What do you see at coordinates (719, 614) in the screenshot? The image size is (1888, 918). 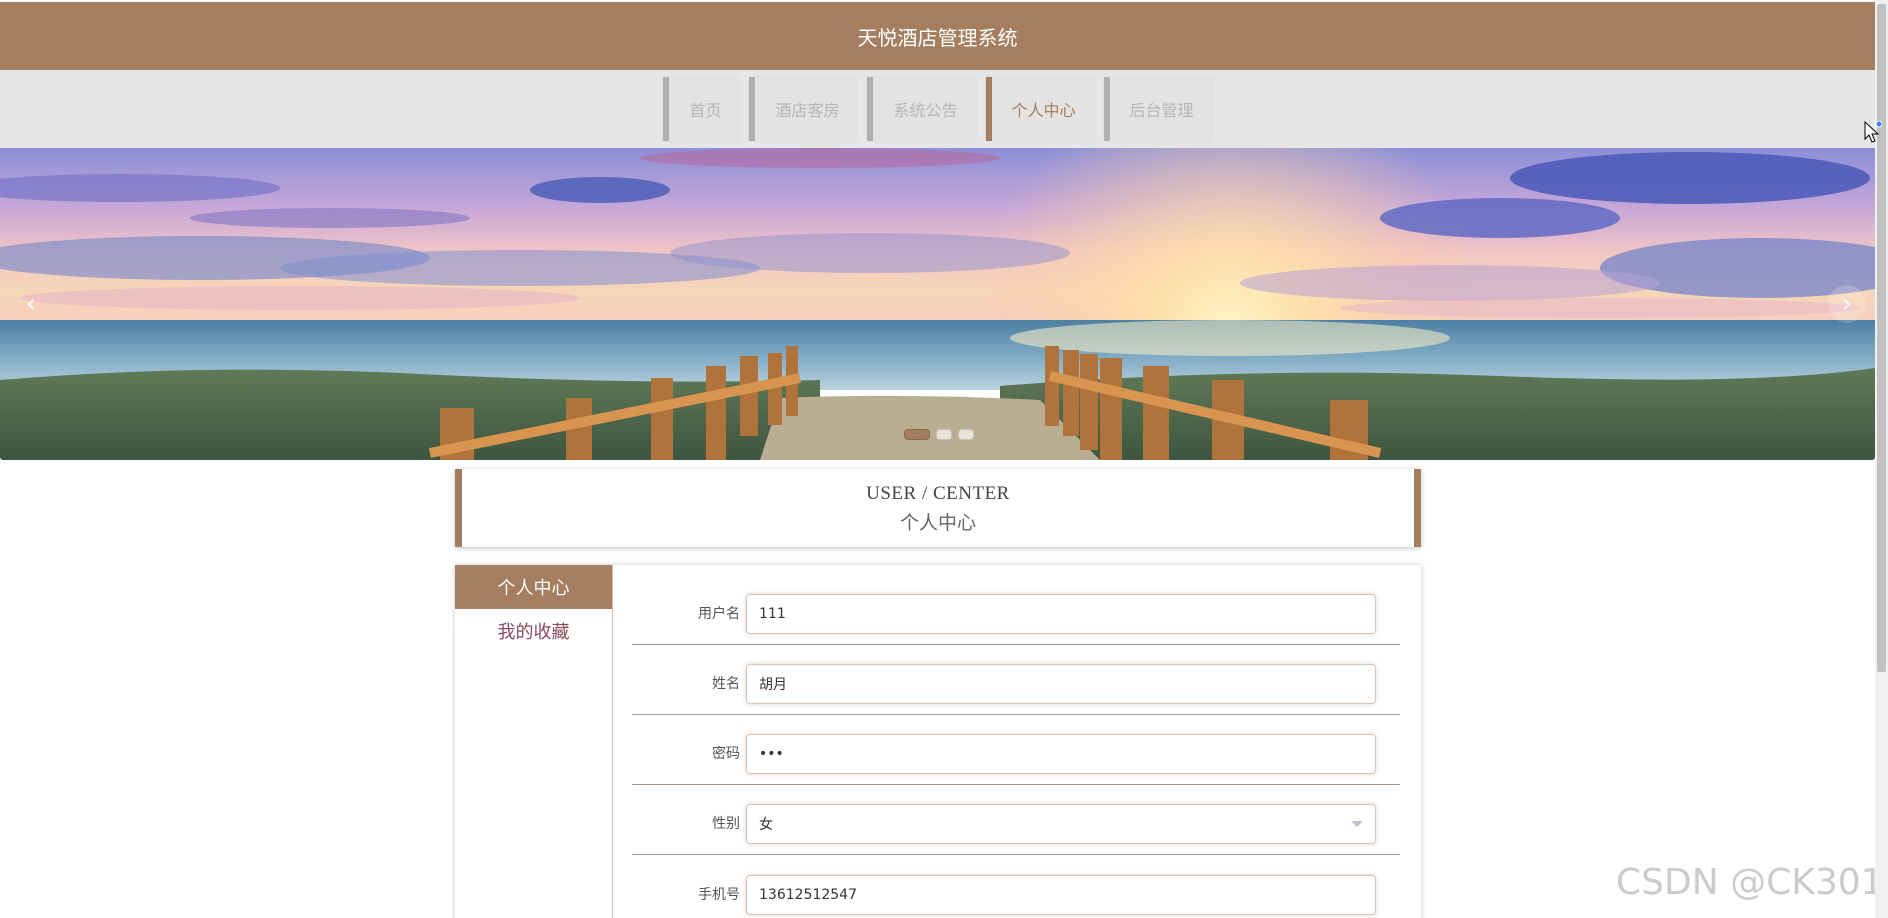 I see `username-label: 用户名` at bounding box center [719, 614].